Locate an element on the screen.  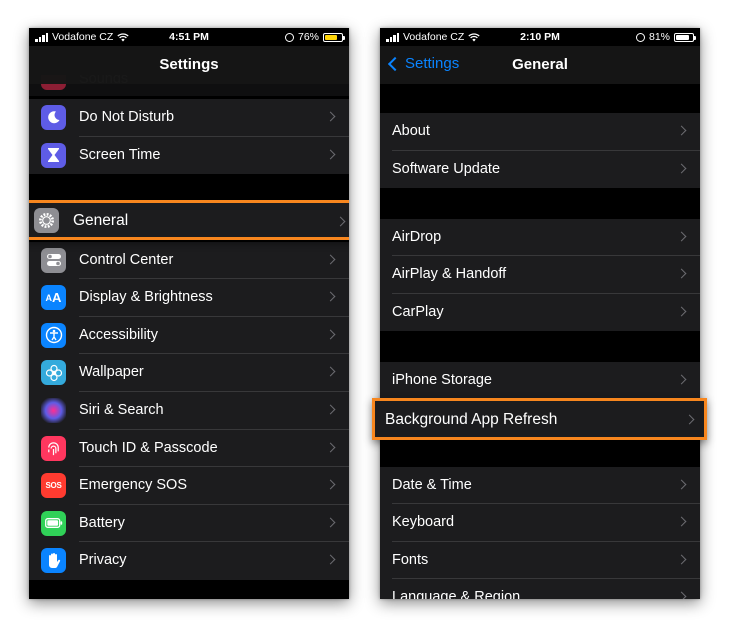
hand-icon is located at coordinates (53, 561).